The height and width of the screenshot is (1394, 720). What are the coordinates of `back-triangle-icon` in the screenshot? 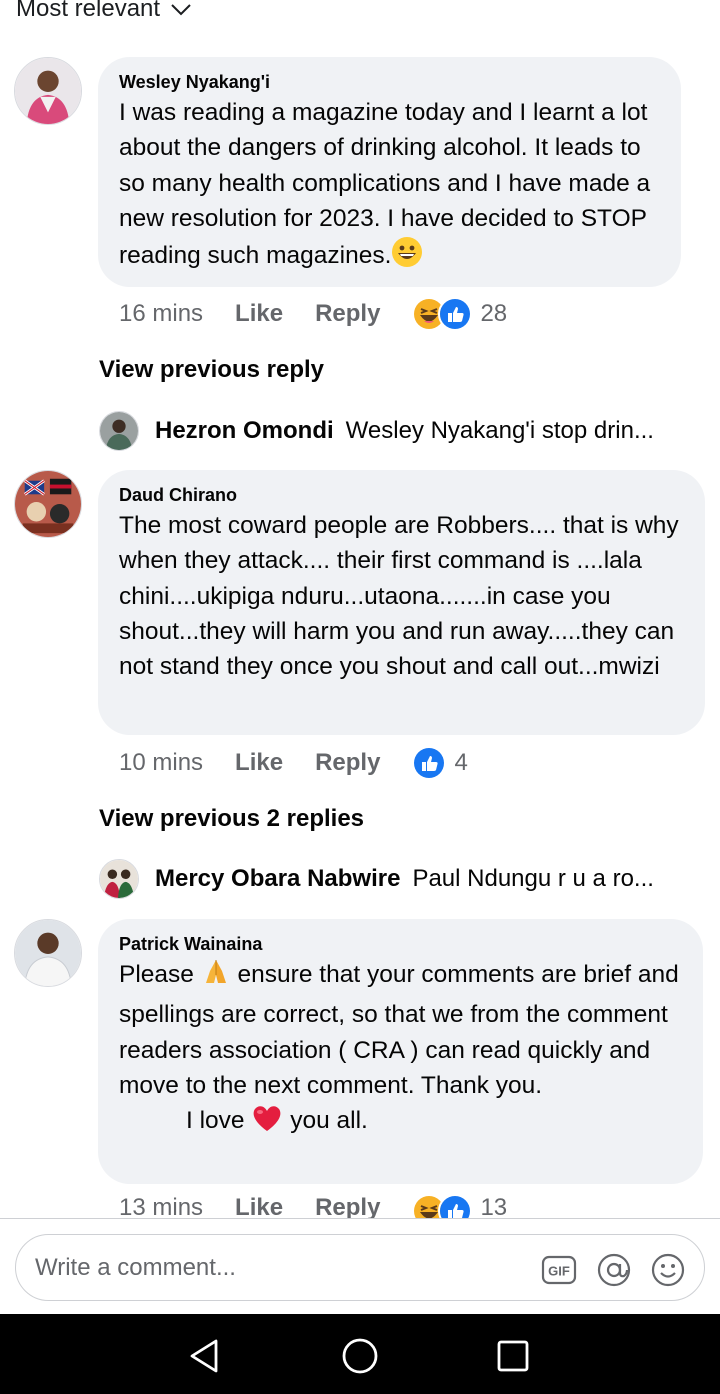 It's located at (206, 1356).